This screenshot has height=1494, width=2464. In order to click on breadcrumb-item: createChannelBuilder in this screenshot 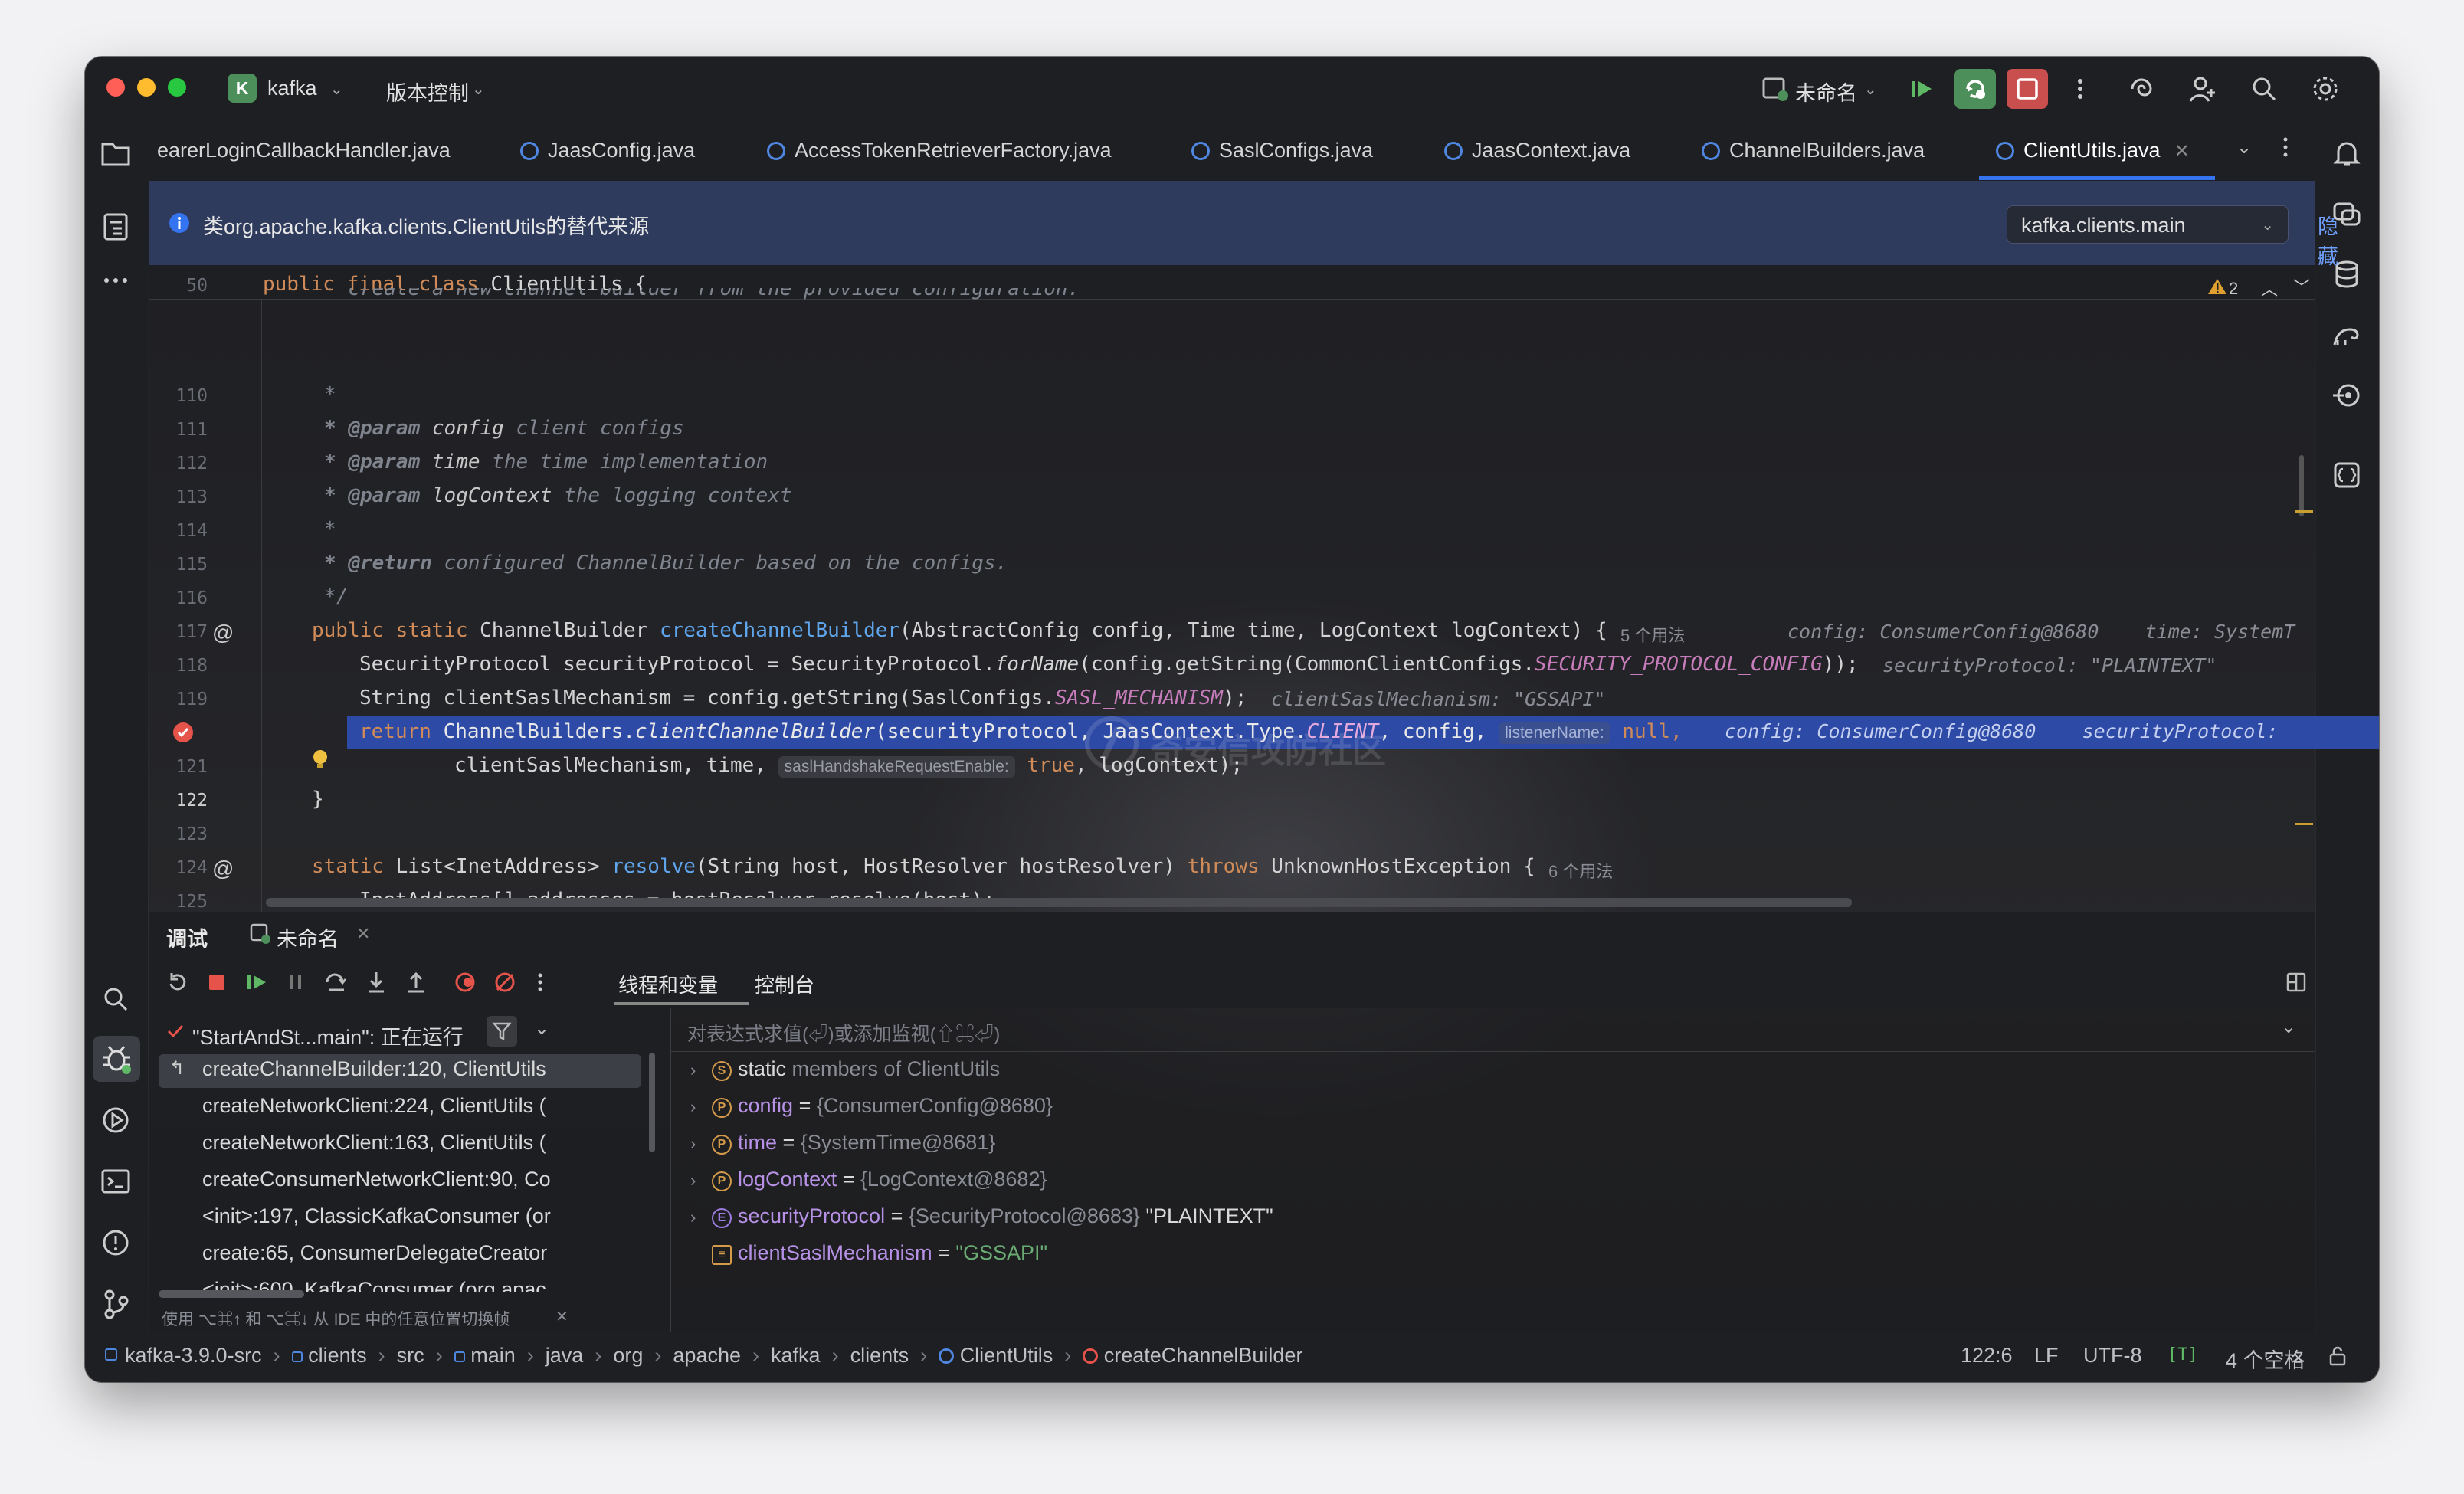, I will do `click(1203, 1356)`.